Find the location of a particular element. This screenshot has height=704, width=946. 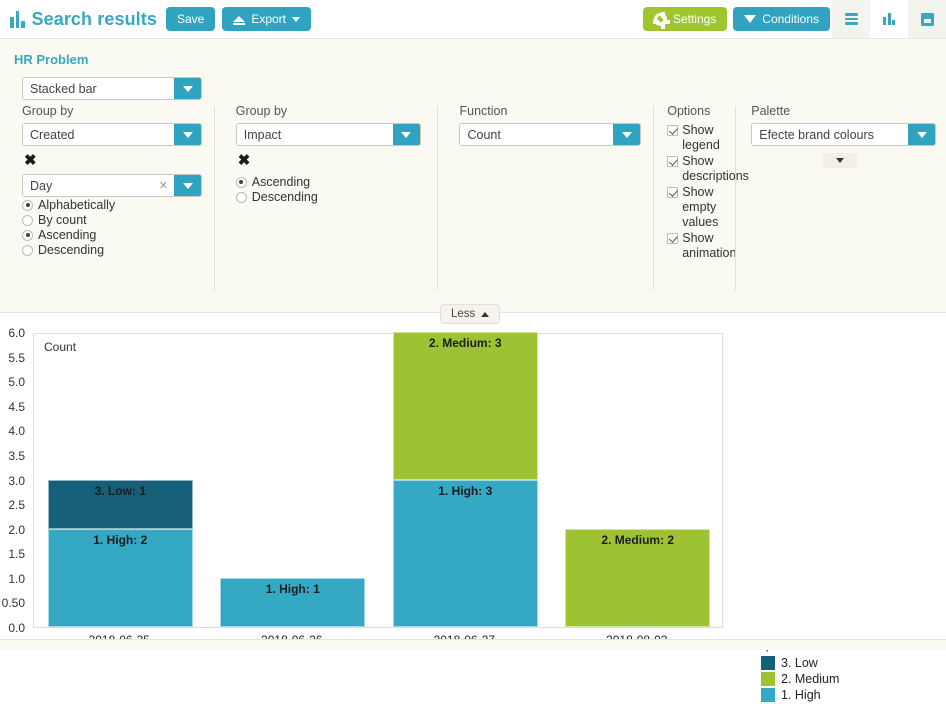

checkbox-show-empty-values: Show empty values is located at coordinates (701, 207).